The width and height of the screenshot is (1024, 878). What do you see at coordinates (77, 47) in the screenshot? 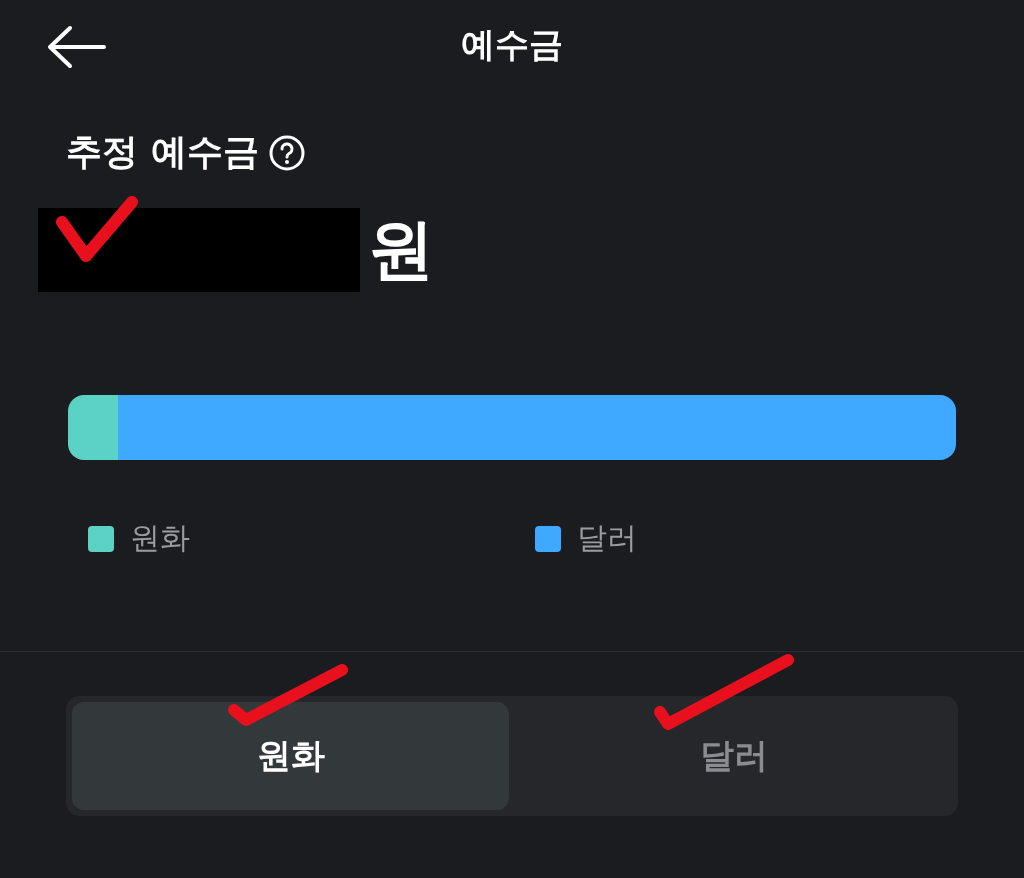
I see `back-arrow-icon` at bounding box center [77, 47].